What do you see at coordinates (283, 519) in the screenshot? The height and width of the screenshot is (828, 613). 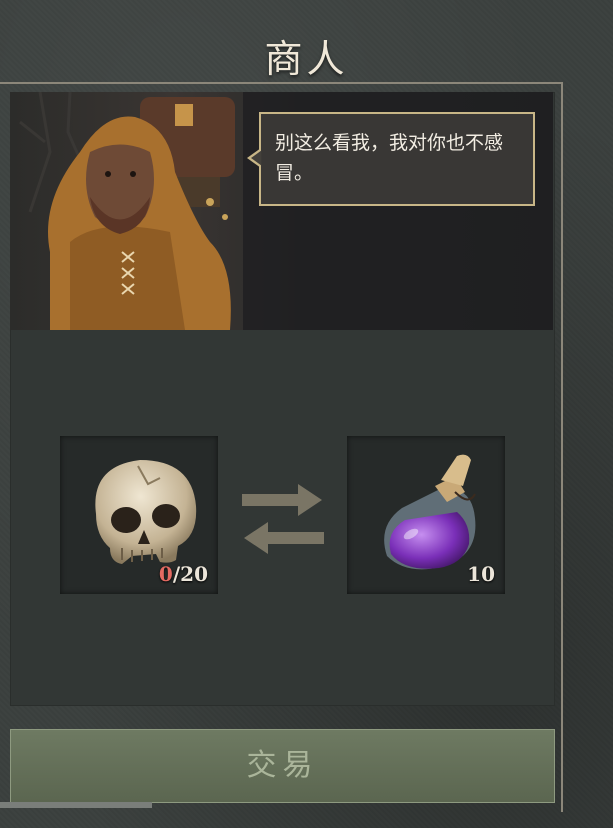 I see `exchange-arrows-icon` at bounding box center [283, 519].